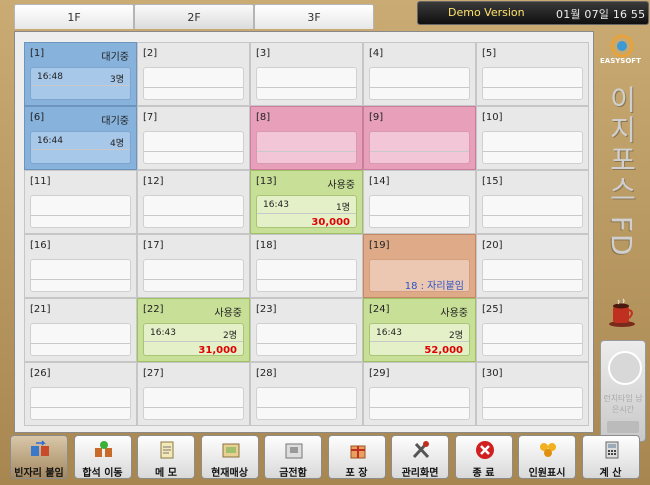 This screenshot has height=485, width=650. I want to click on table-number: [3], so click(263, 53).